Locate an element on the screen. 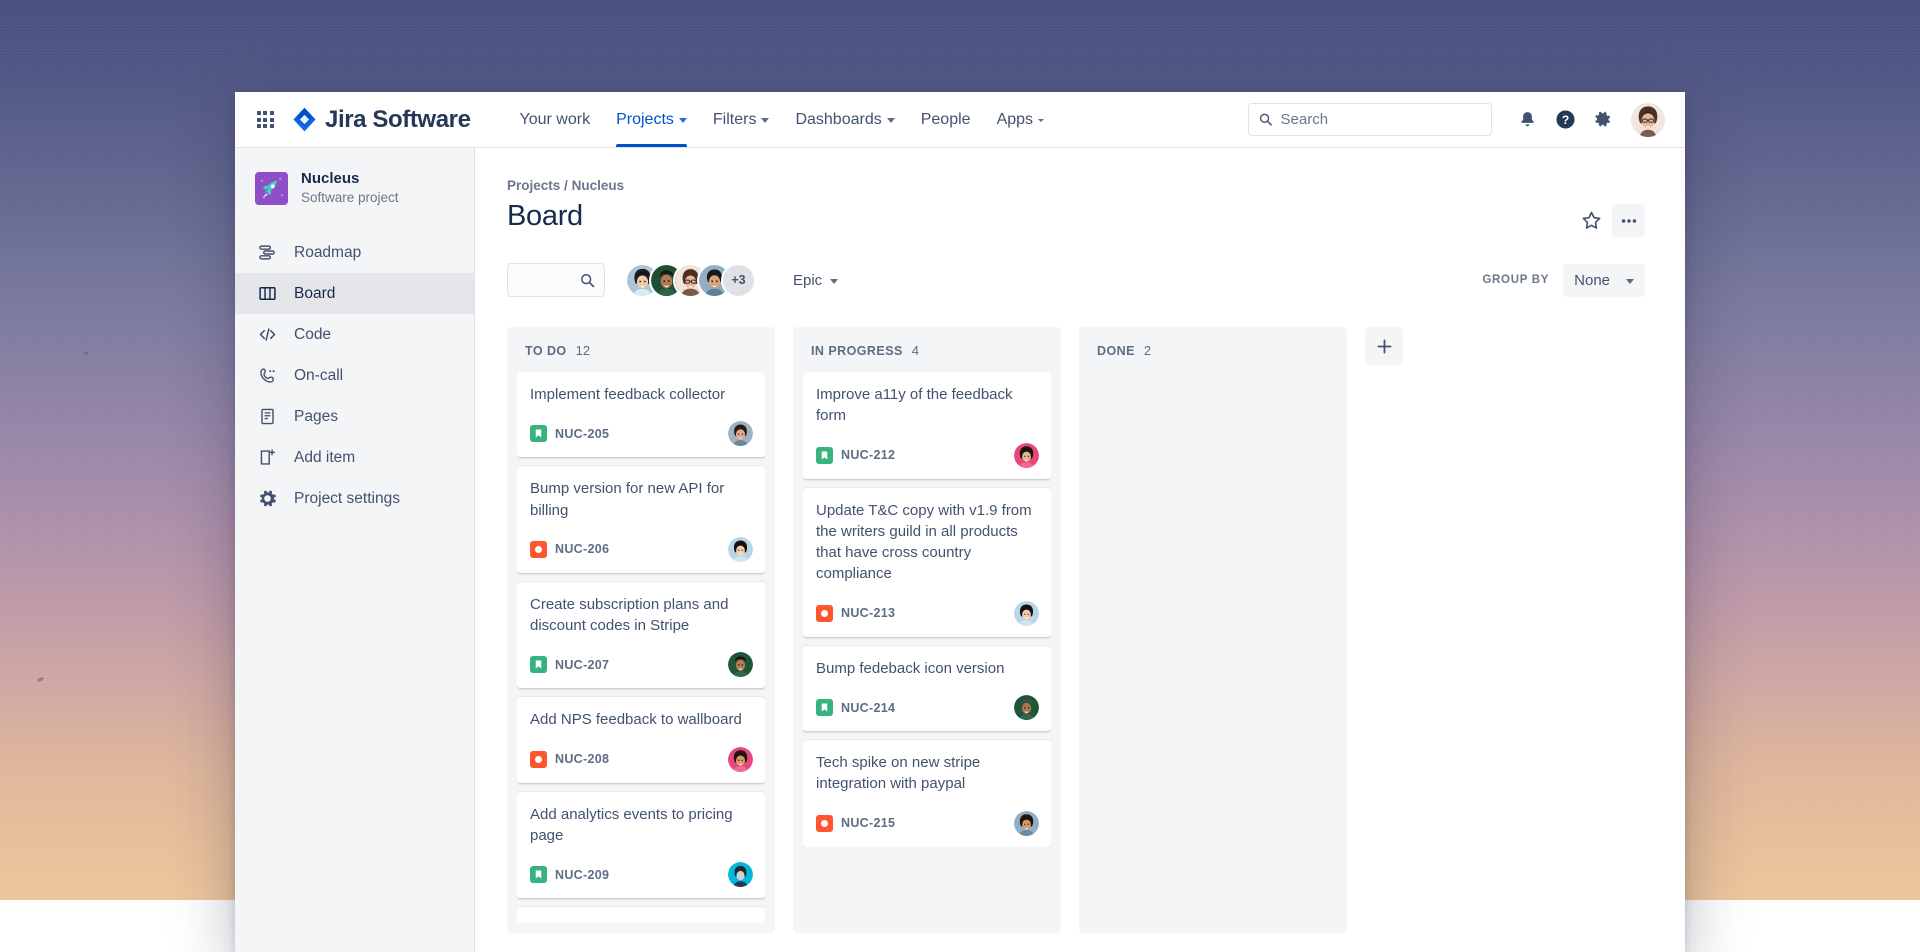  board-search-box is located at coordinates (556, 280).